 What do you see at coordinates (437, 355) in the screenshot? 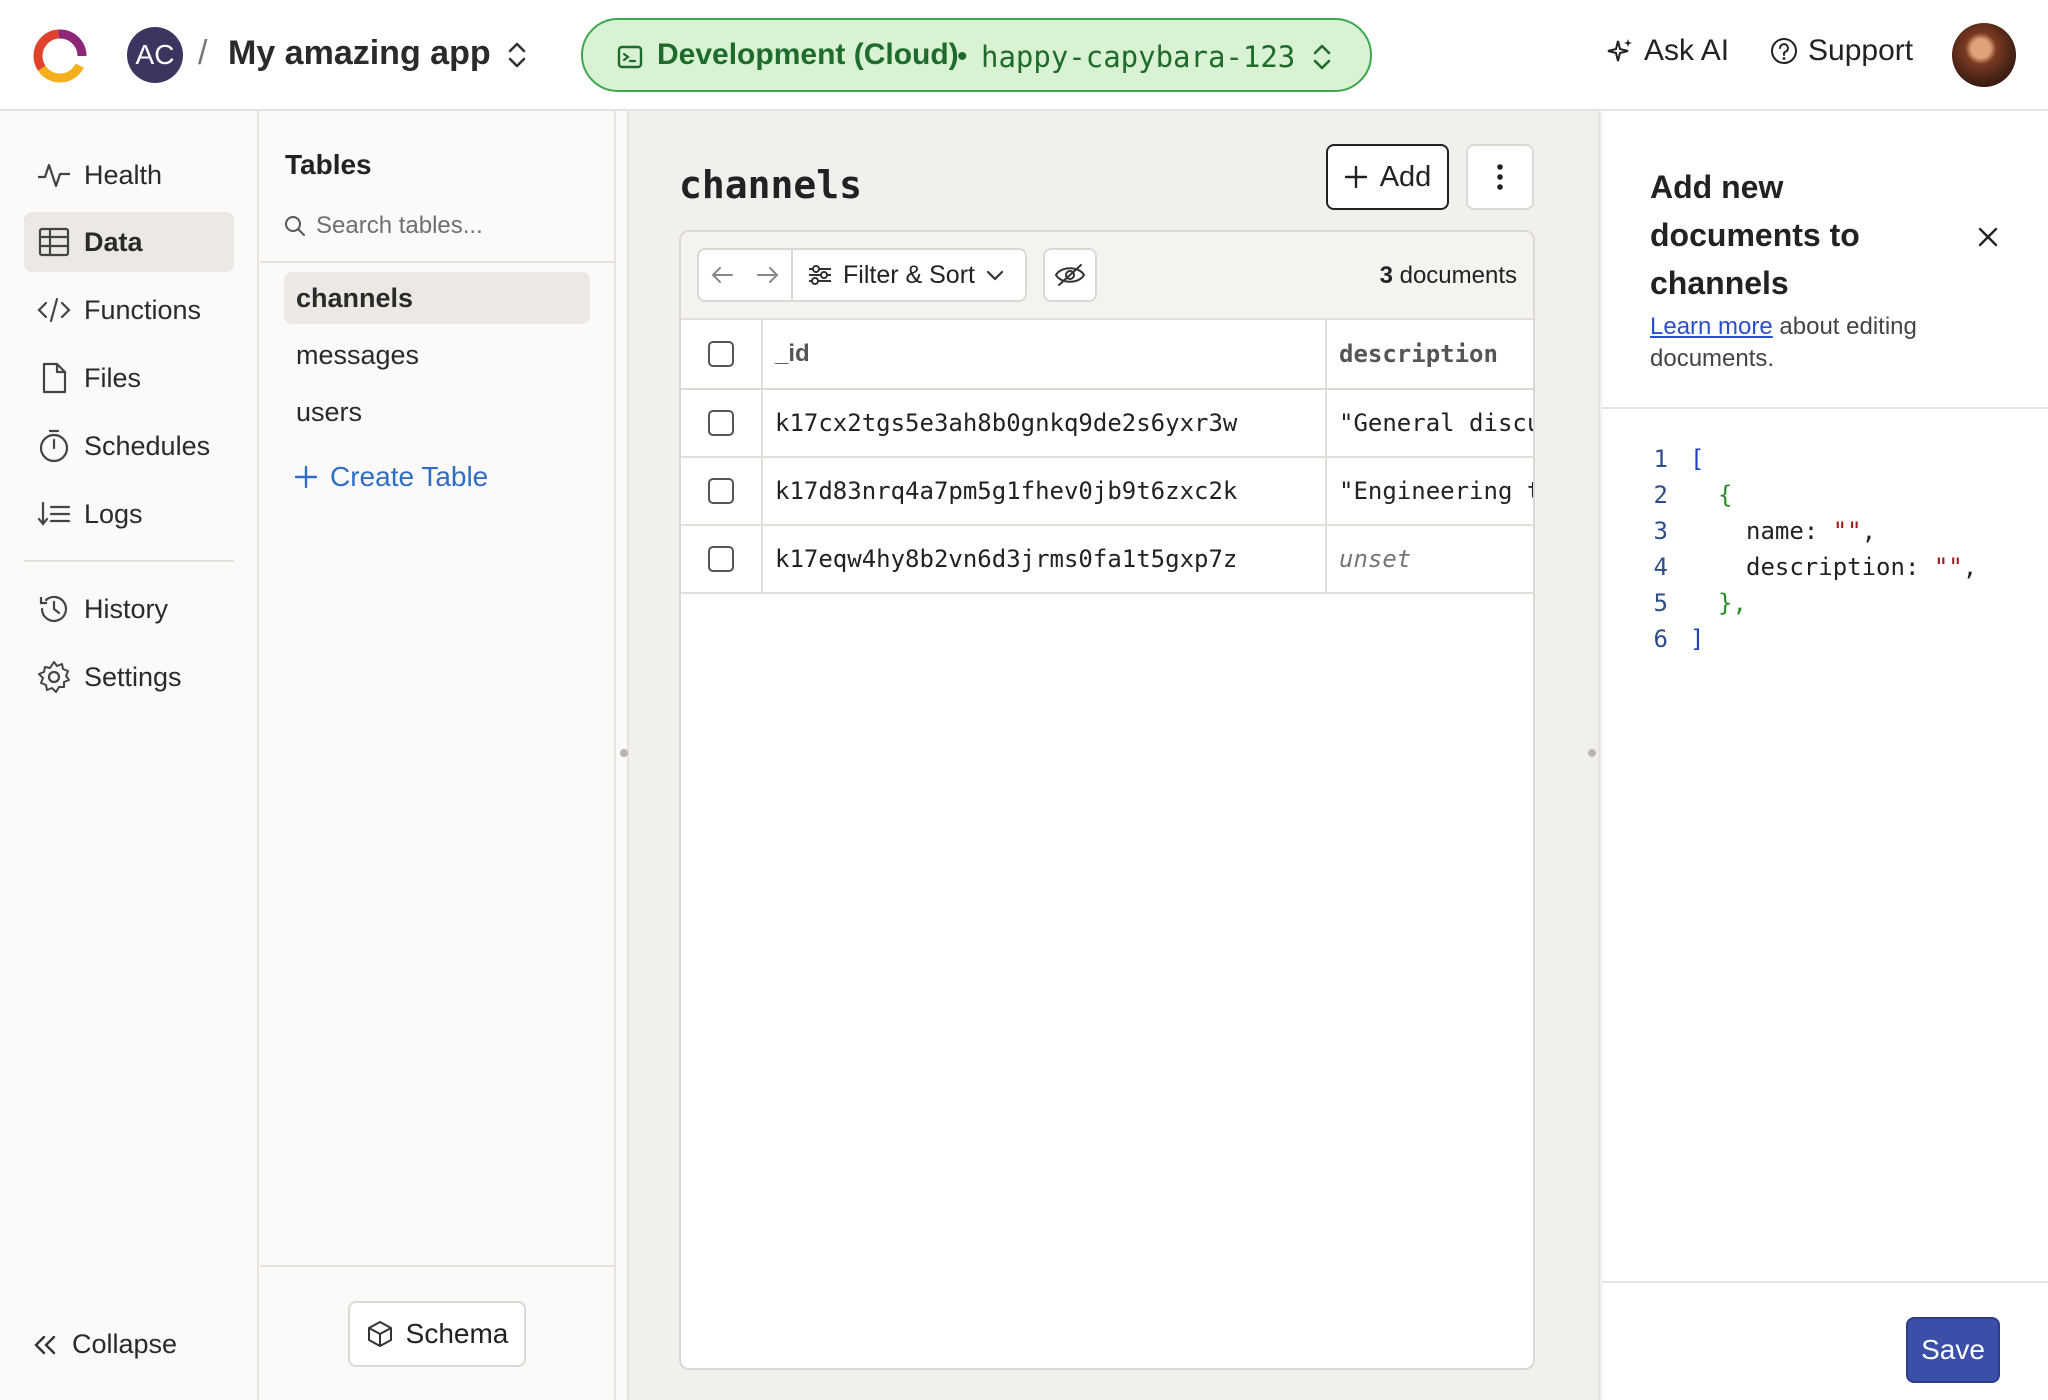
I see `table-item-messages: messages` at bounding box center [437, 355].